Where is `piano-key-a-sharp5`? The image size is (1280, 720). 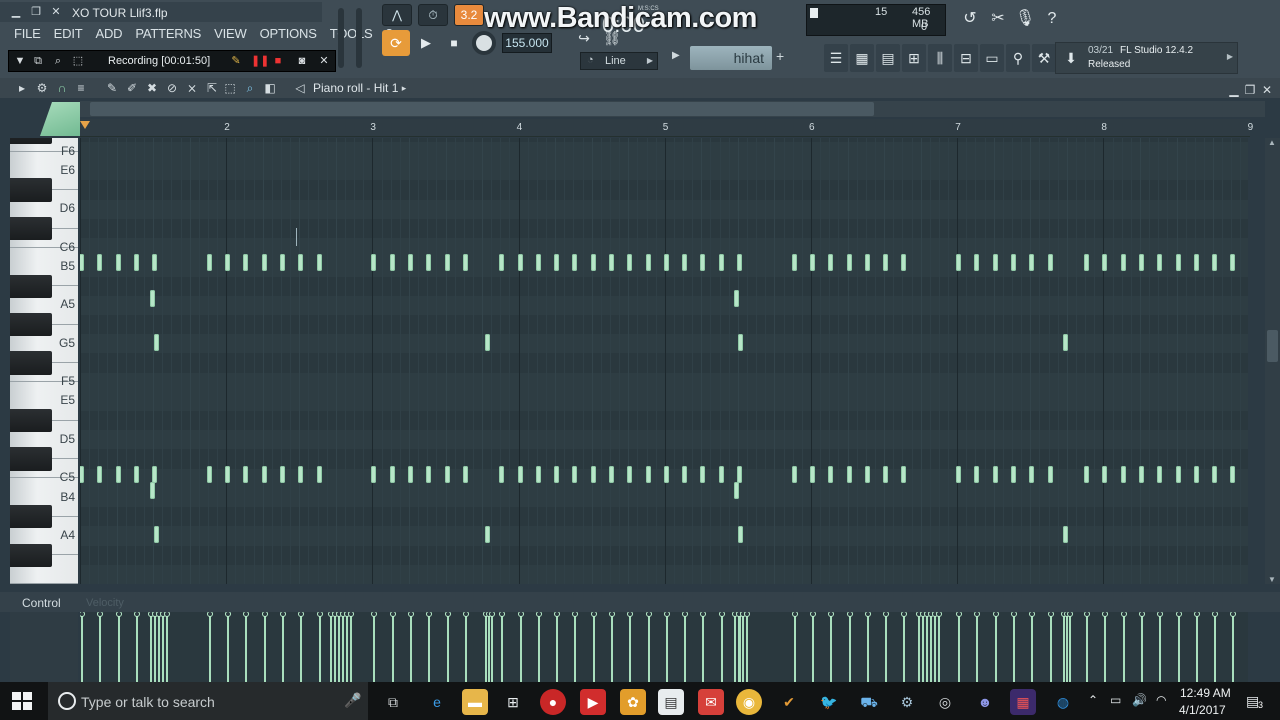 piano-key-a-sharp5 is located at coordinates (31, 286).